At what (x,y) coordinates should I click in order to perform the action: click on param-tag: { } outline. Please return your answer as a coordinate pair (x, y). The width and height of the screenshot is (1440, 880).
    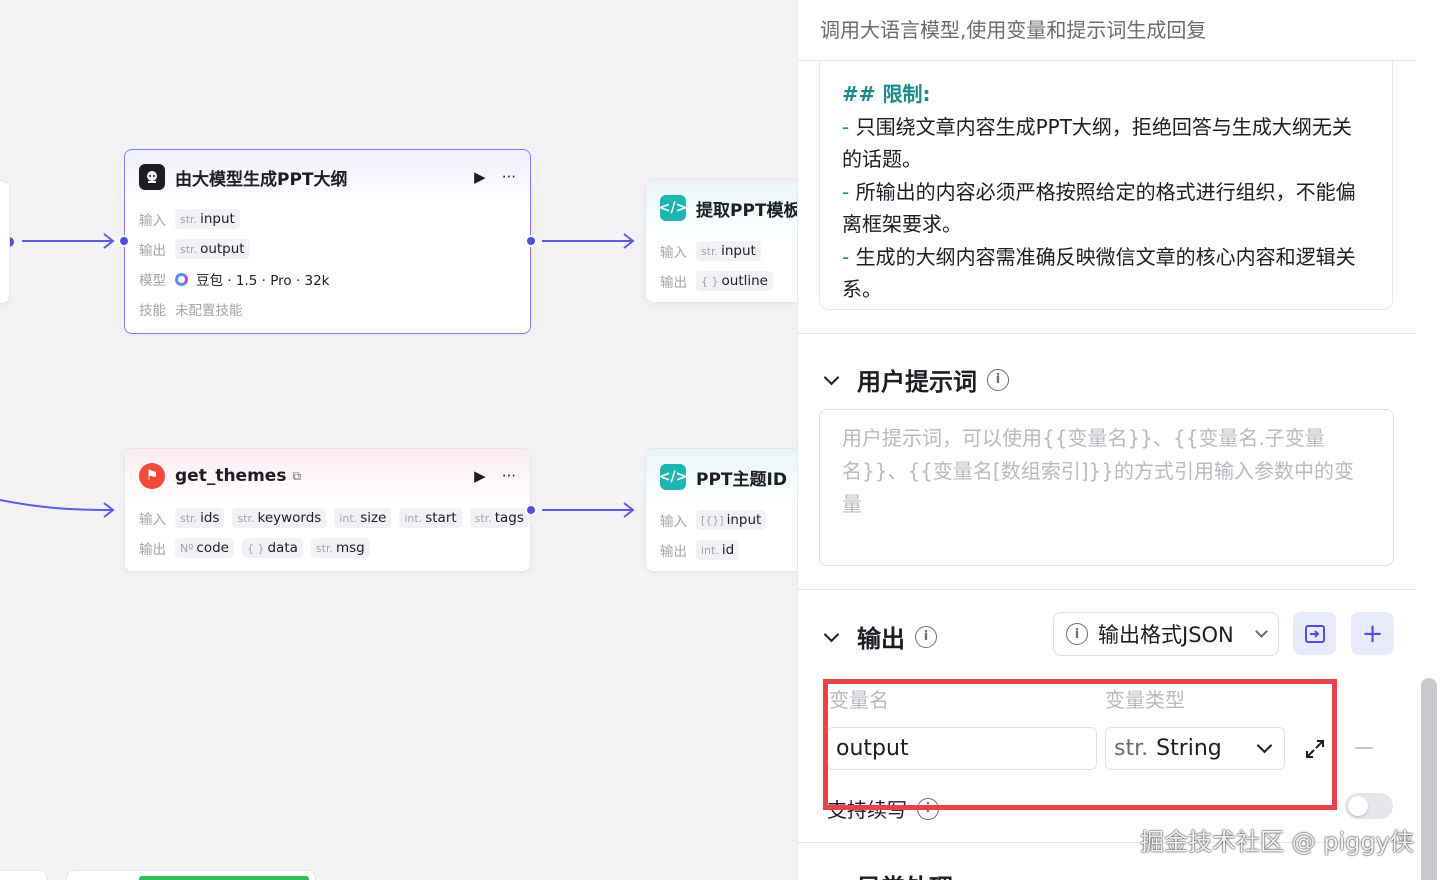
    Looking at the image, I should click on (734, 281).